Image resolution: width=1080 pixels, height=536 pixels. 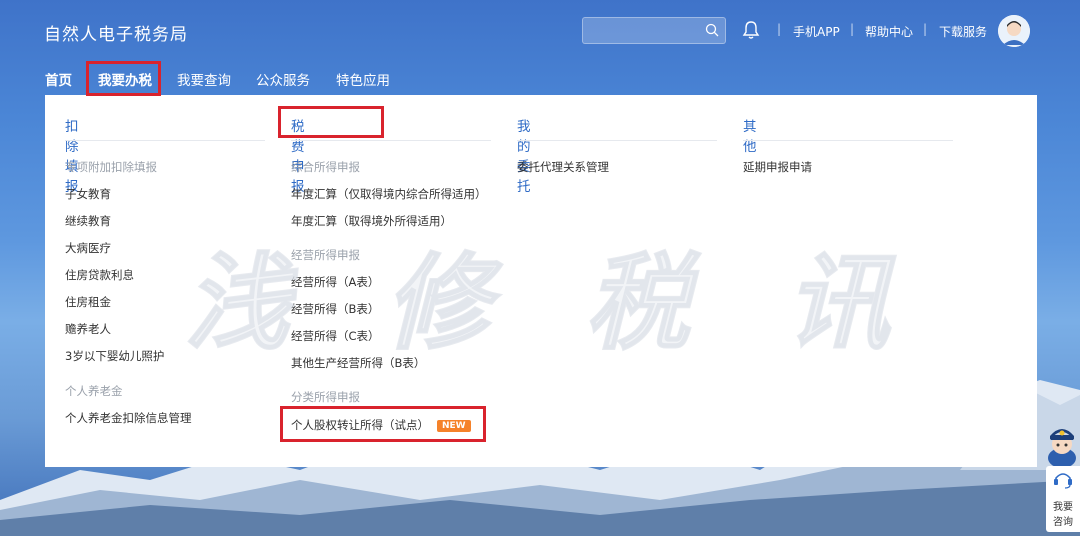 What do you see at coordinates (816, 31) in the screenshot?
I see `mobile-app-link: 手机APP` at bounding box center [816, 31].